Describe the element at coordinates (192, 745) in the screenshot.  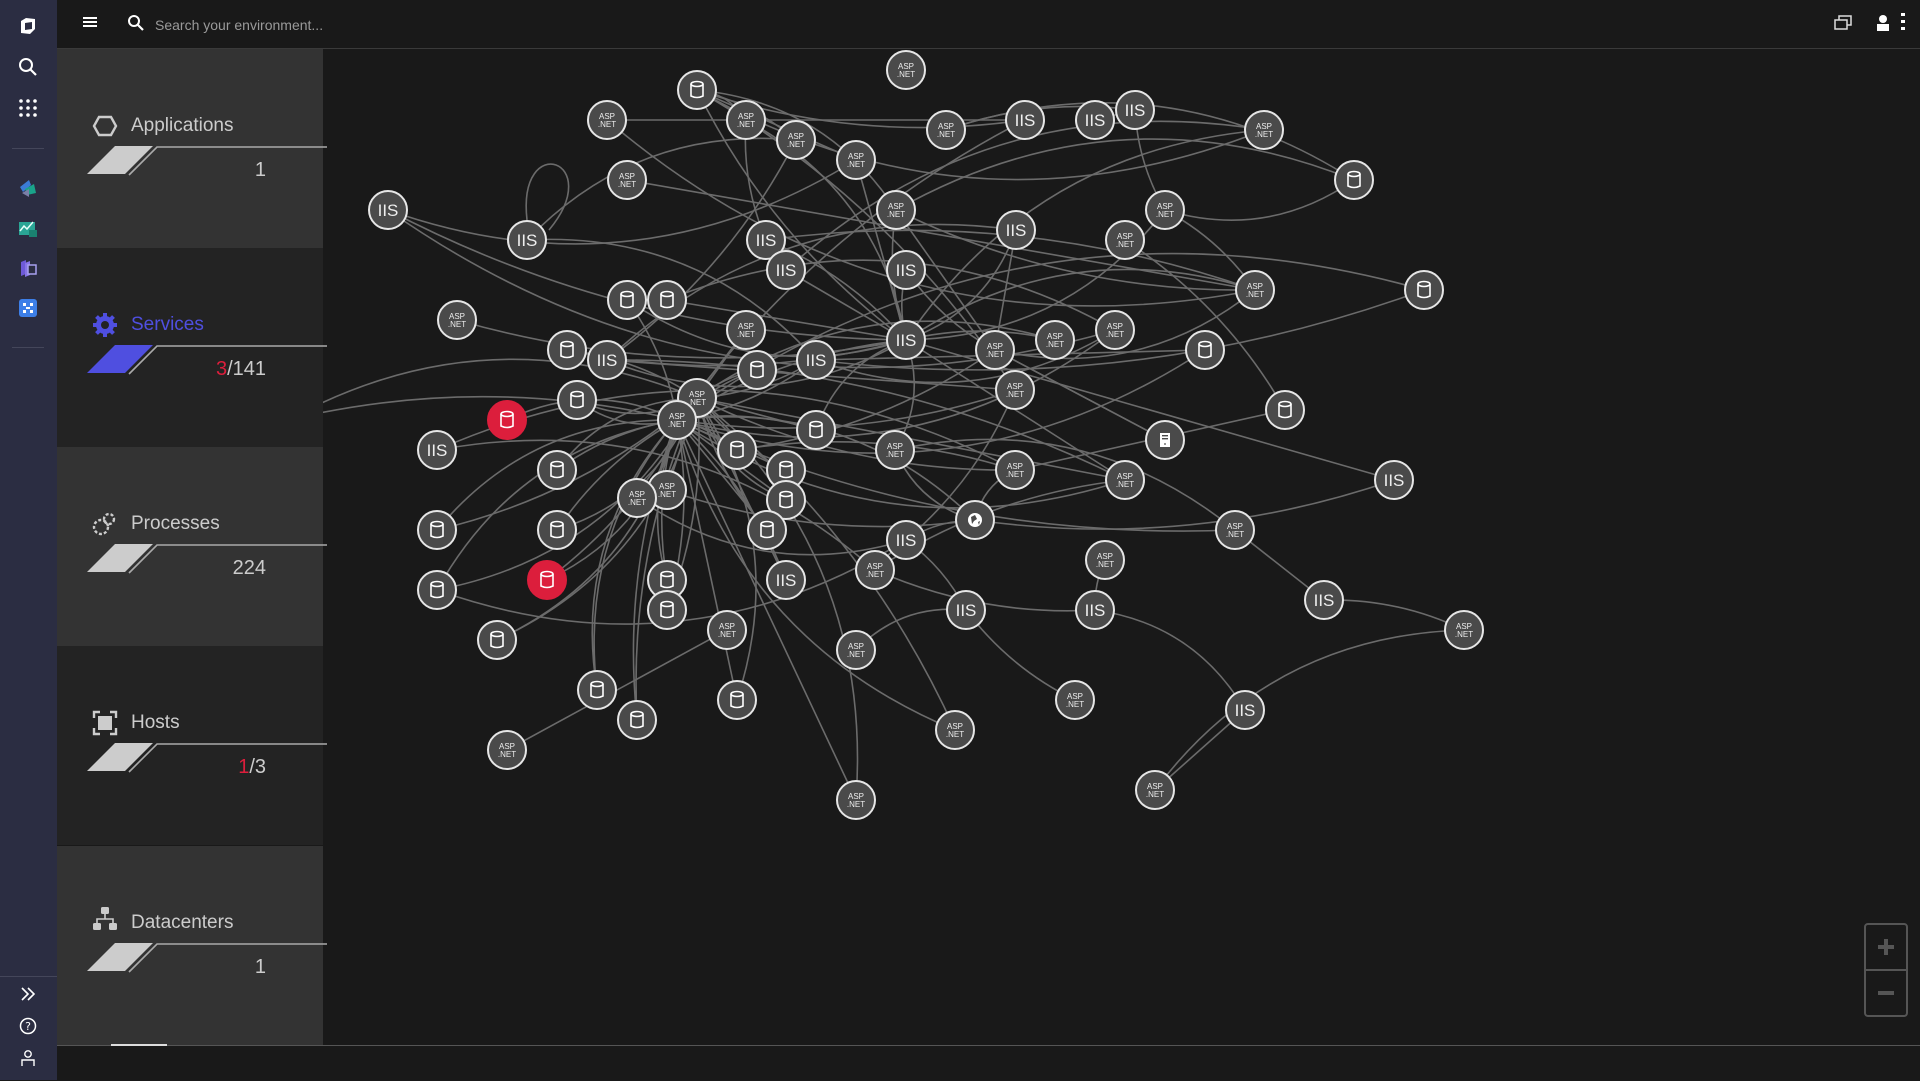
I see `panel-hosts: Hosts 1/3` at that location.